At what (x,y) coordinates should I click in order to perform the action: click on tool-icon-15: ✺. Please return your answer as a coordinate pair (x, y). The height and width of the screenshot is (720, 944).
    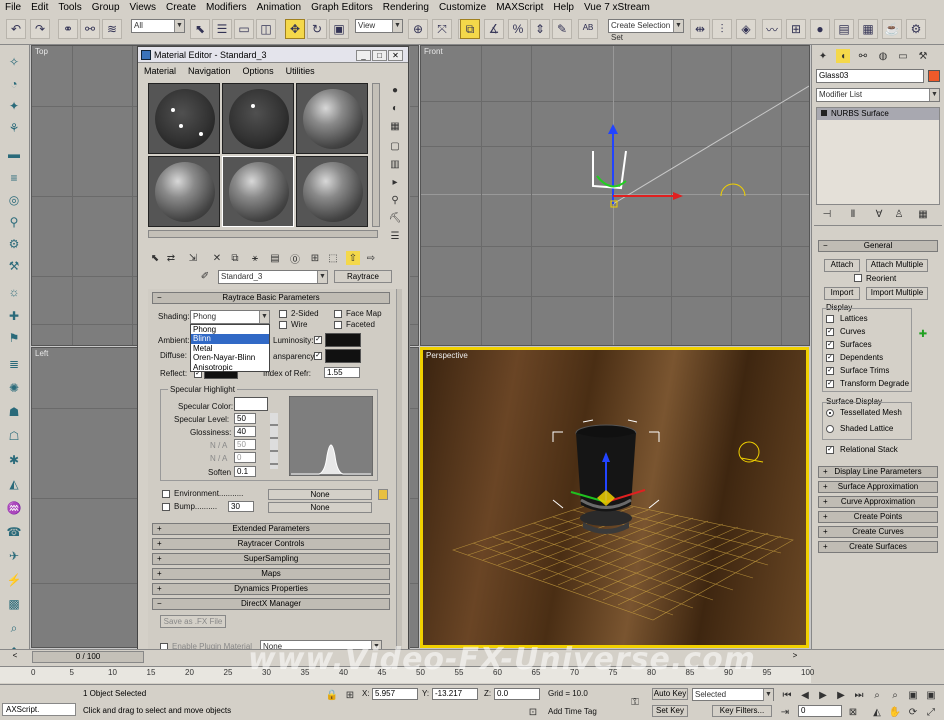
    Looking at the image, I should click on (14, 388).